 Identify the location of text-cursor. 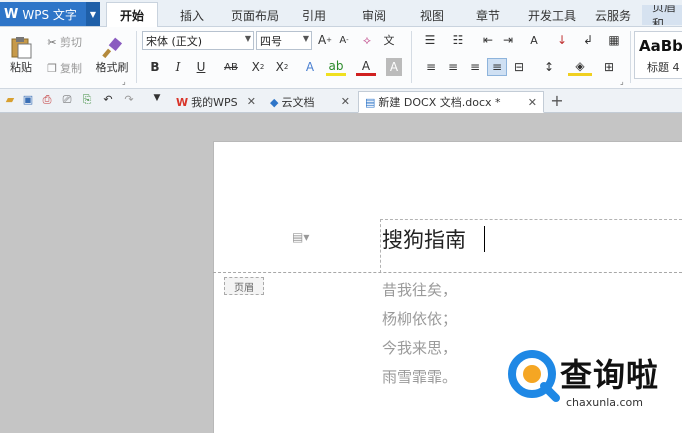
(484, 239).